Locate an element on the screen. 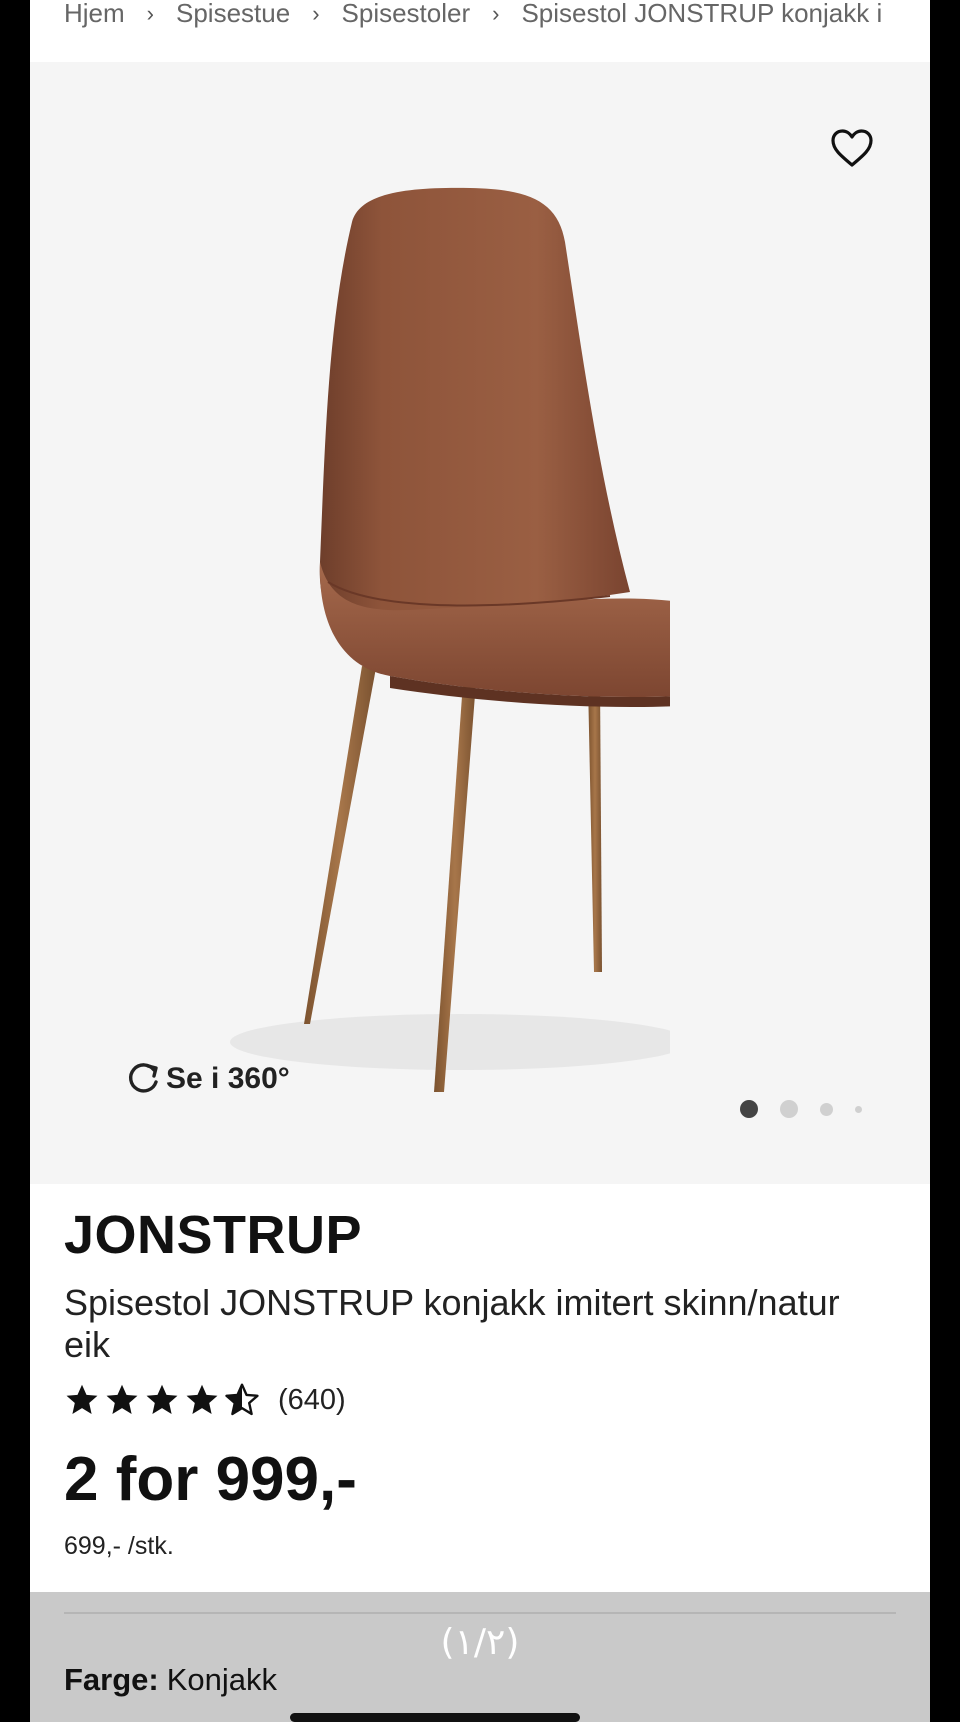  view-360-label: Se i 360° is located at coordinates (228, 1078).